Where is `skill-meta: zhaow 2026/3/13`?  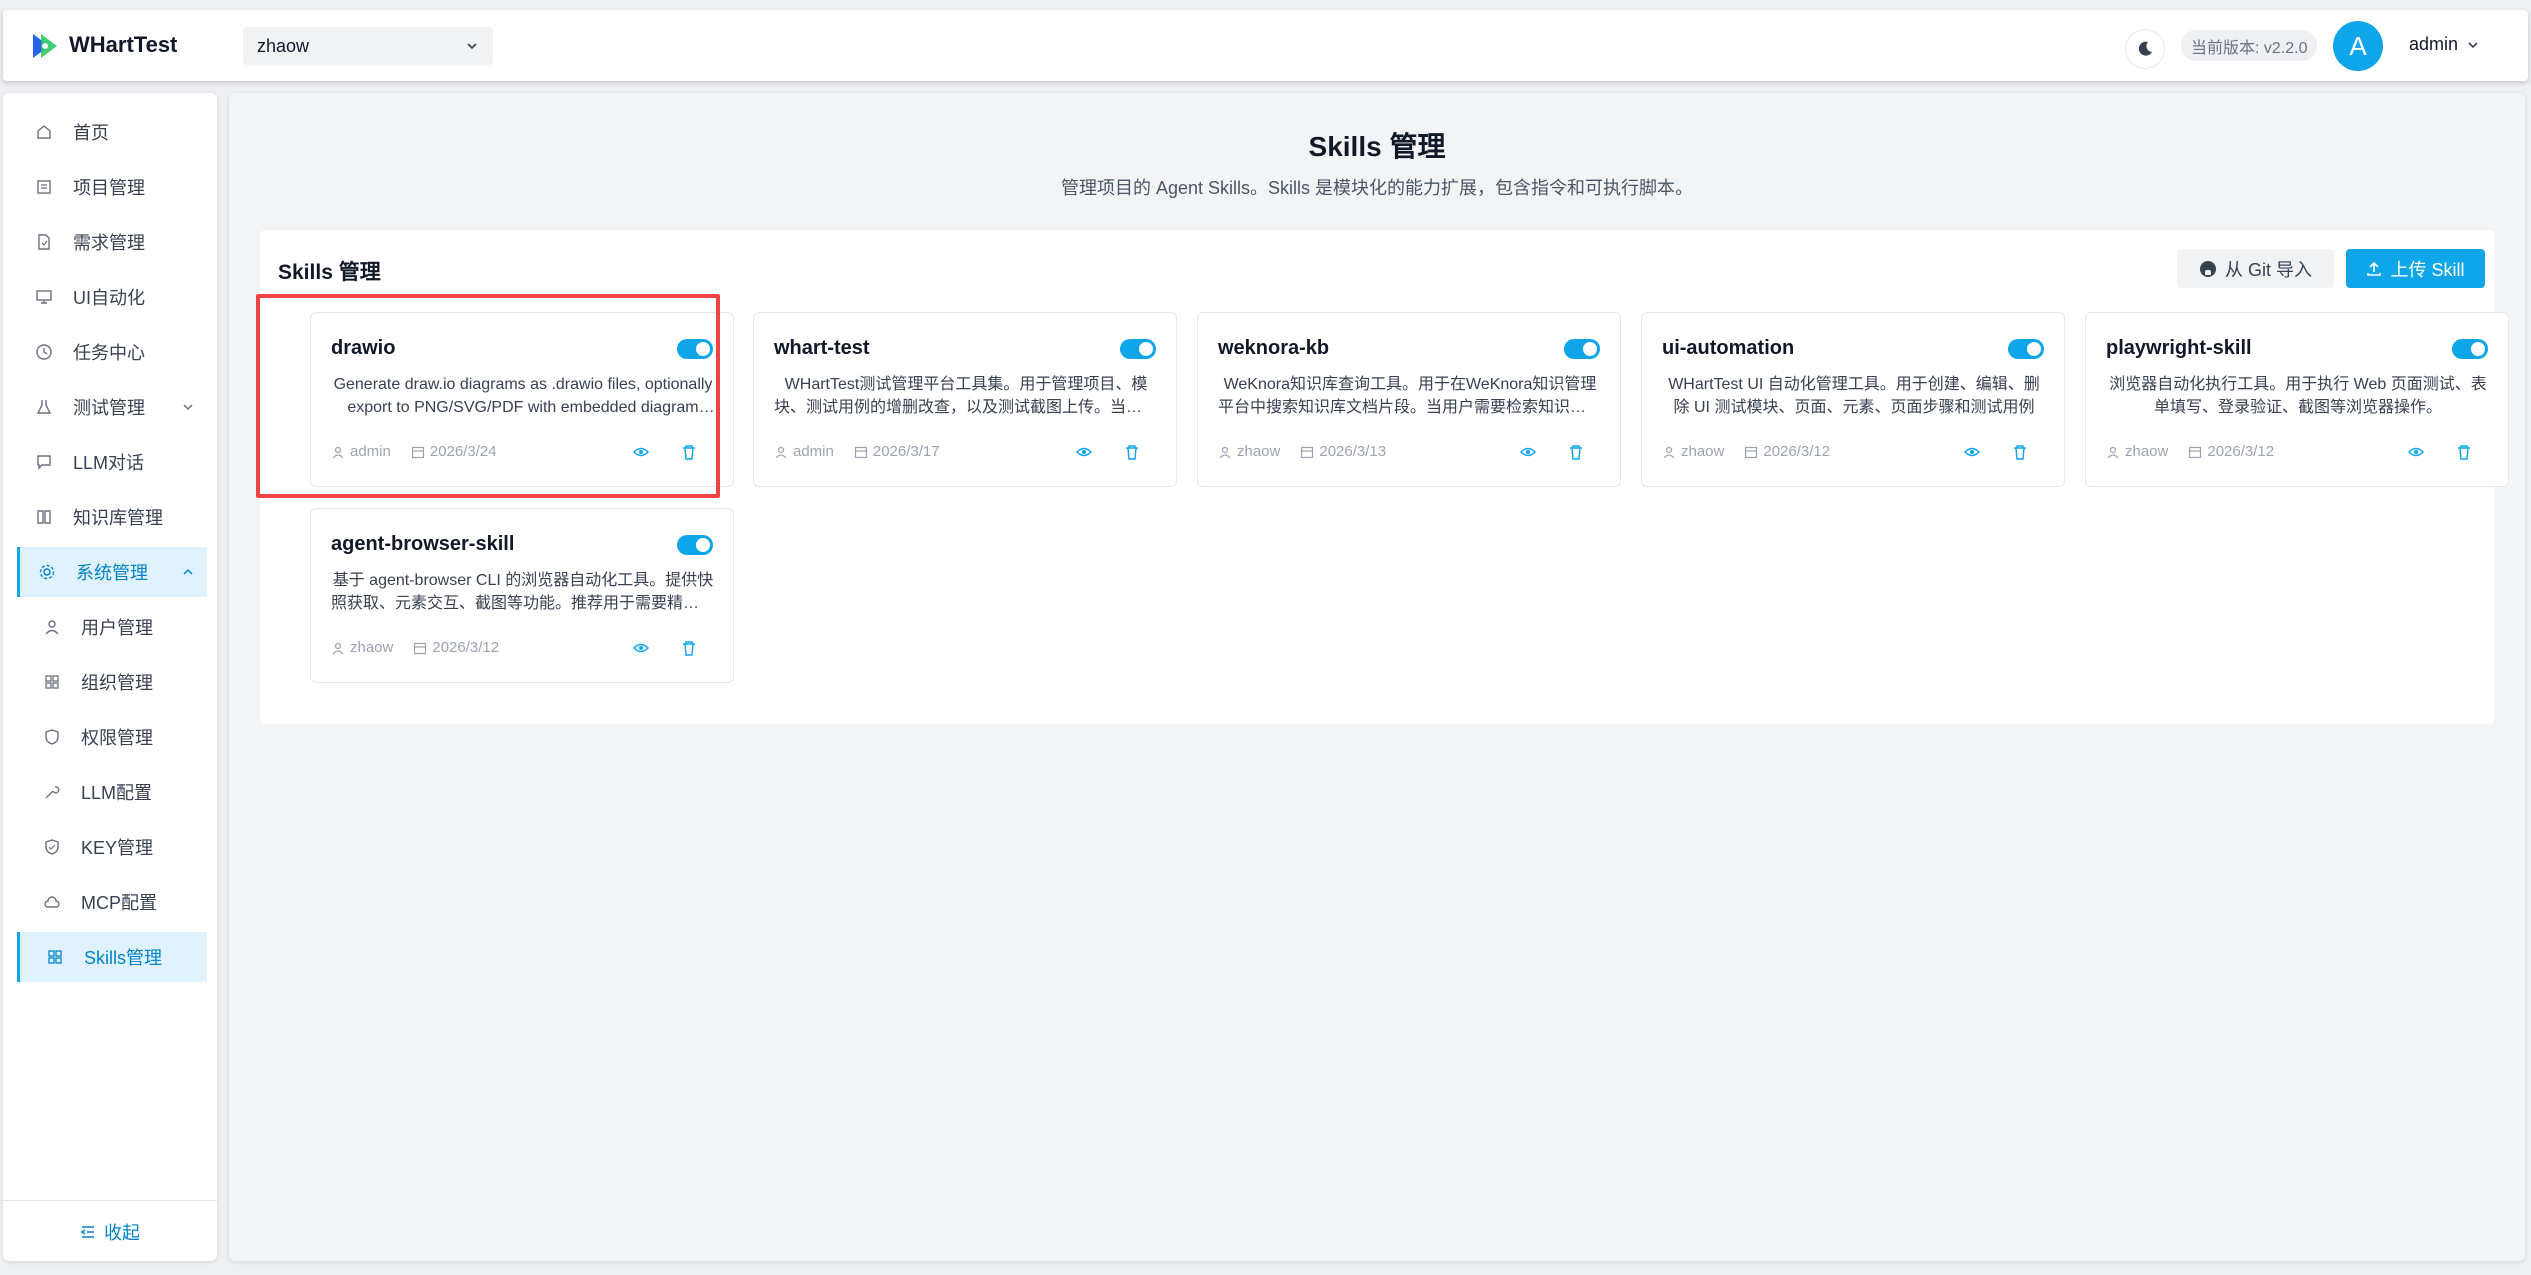
skill-meta: zhaow 2026/3/13 is located at coordinates (1302, 451).